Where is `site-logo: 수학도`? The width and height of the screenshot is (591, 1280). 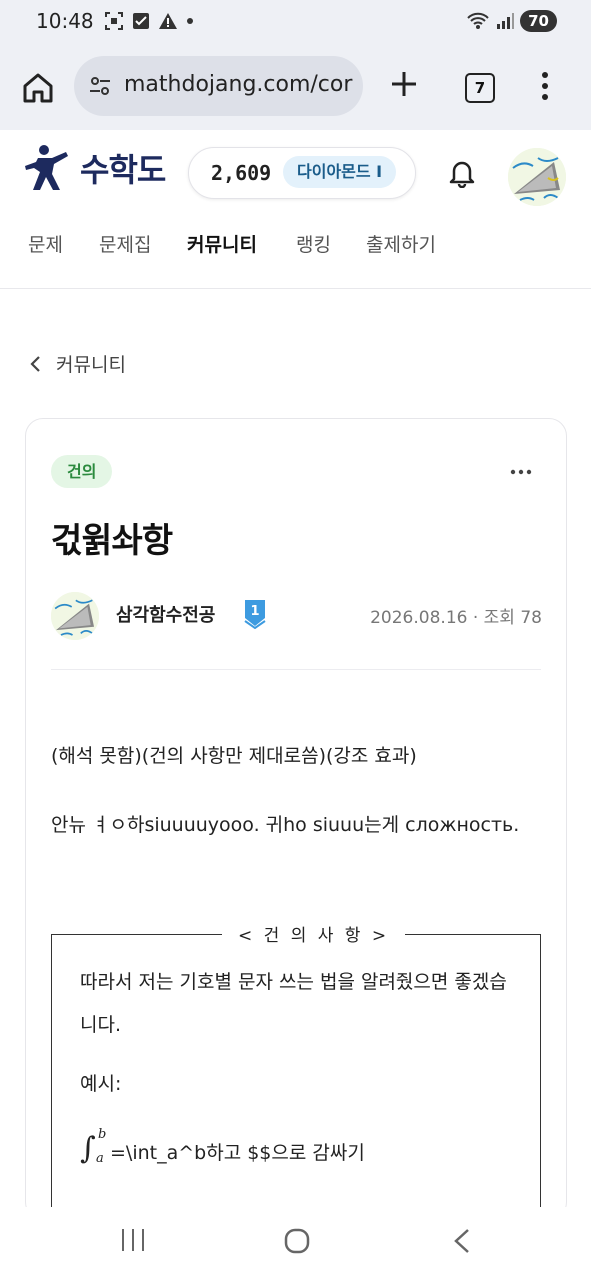 site-logo: 수학도 is located at coordinates (95, 168).